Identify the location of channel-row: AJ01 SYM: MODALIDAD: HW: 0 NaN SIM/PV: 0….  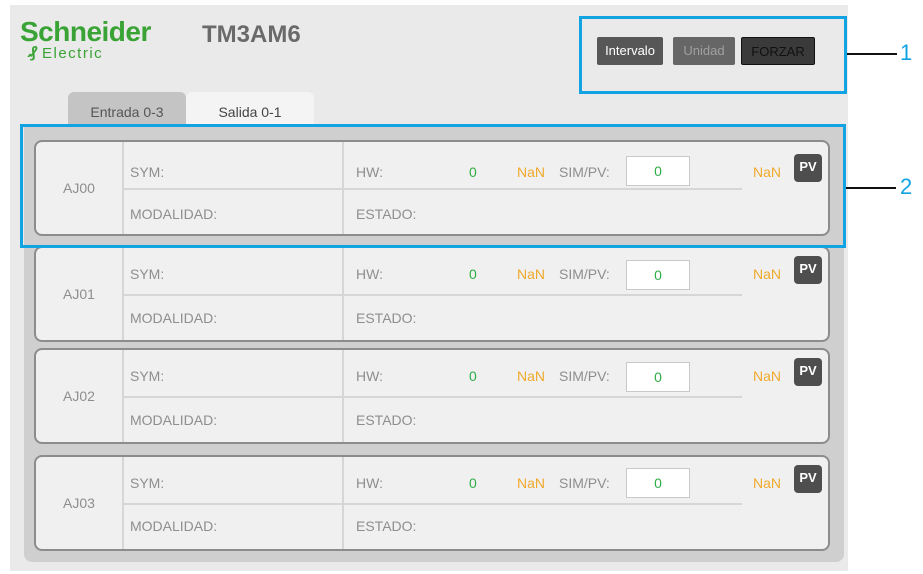
(432, 294).